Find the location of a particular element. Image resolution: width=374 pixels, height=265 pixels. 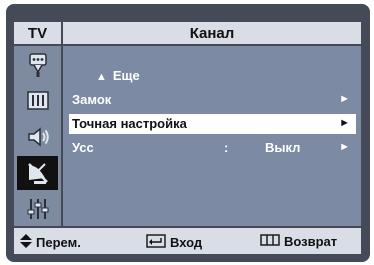

enter-icon is located at coordinates (156, 242).